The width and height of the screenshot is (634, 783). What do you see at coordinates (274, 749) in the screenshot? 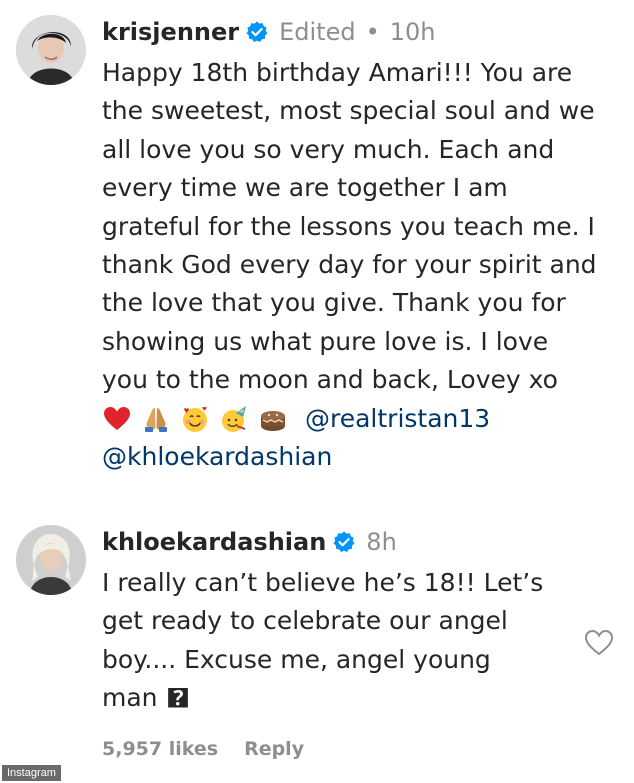
I see `reply-button: Reply` at bounding box center [274, 749].